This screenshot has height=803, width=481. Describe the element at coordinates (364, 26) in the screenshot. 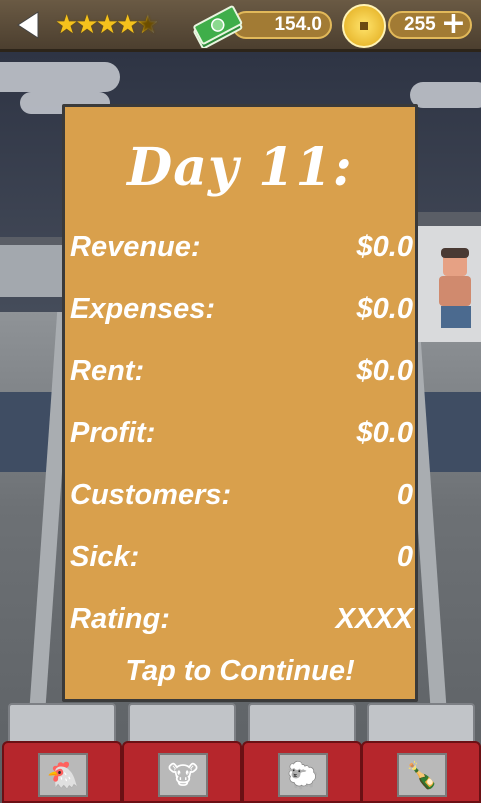

I see `gold-coin-icon` at that location.